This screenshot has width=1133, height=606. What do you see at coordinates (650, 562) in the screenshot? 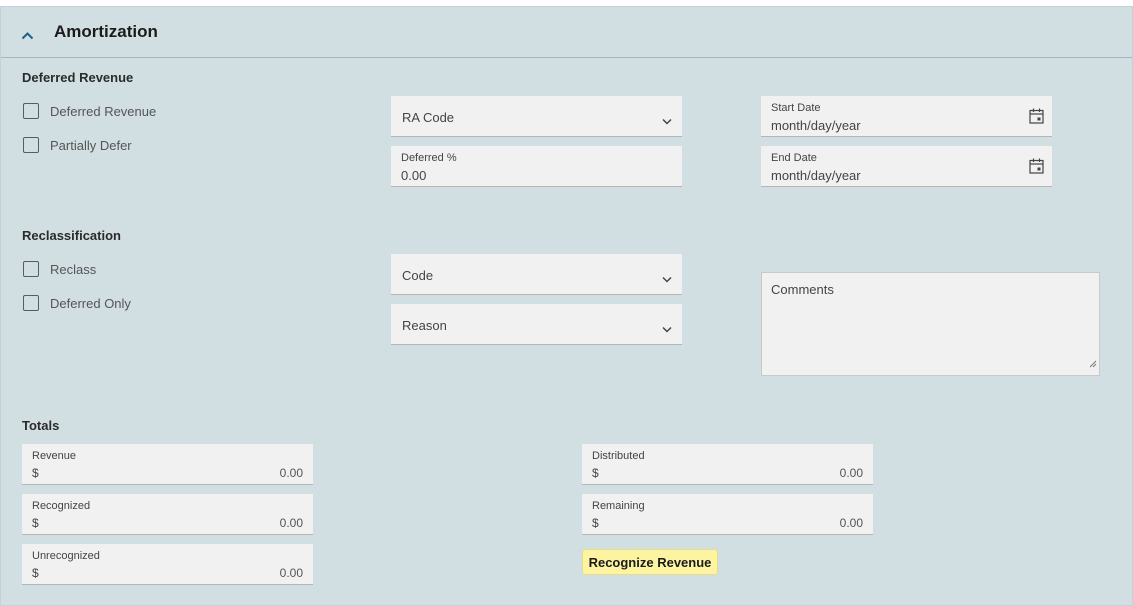
I see `recognize-revenue-button: Recognize Revenue` at bounding box center [650, 562].